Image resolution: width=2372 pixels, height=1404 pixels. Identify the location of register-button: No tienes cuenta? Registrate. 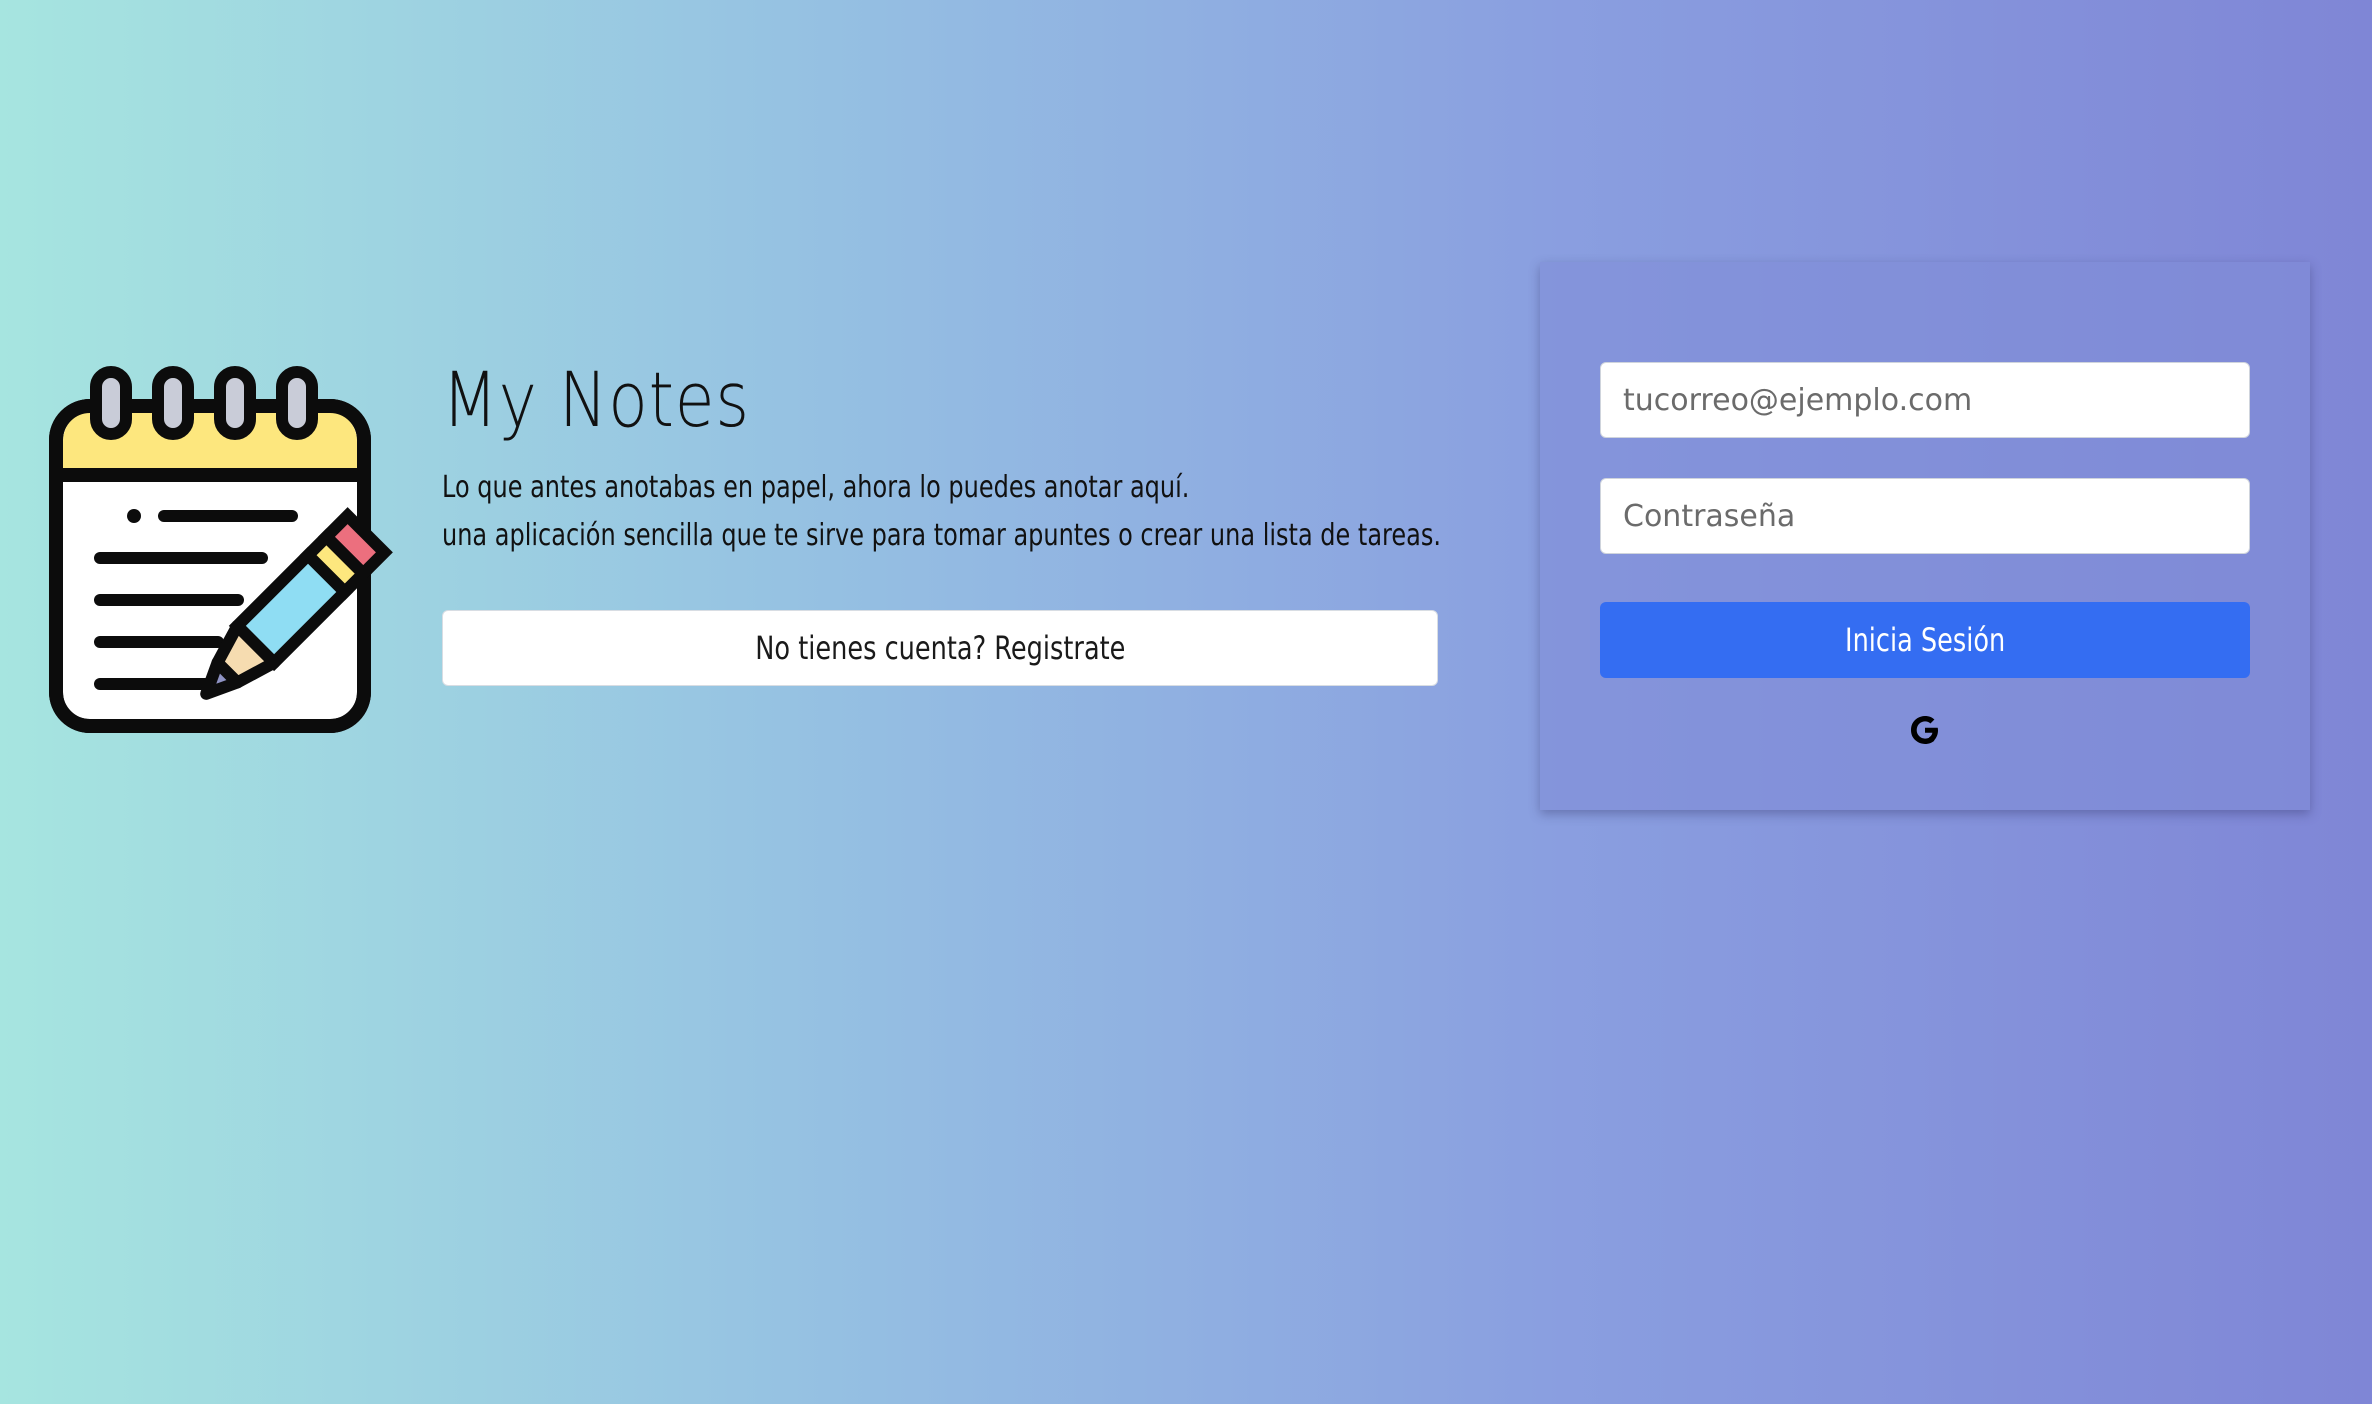
(940, 648).